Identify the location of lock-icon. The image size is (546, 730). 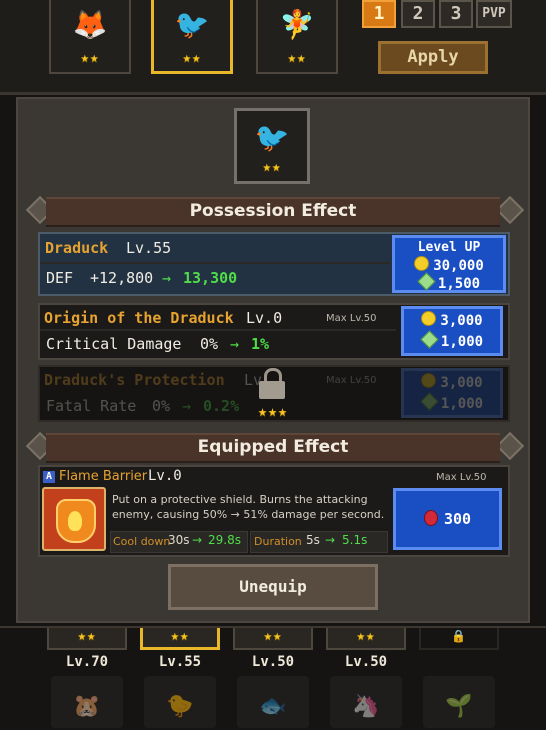
(272, 385).